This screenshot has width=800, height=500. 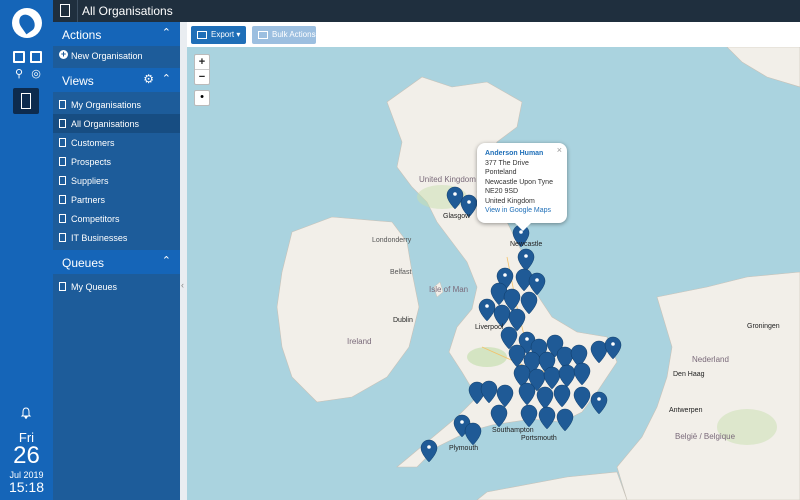 I want to click on continent-landmass, so click(x=708, y=385).